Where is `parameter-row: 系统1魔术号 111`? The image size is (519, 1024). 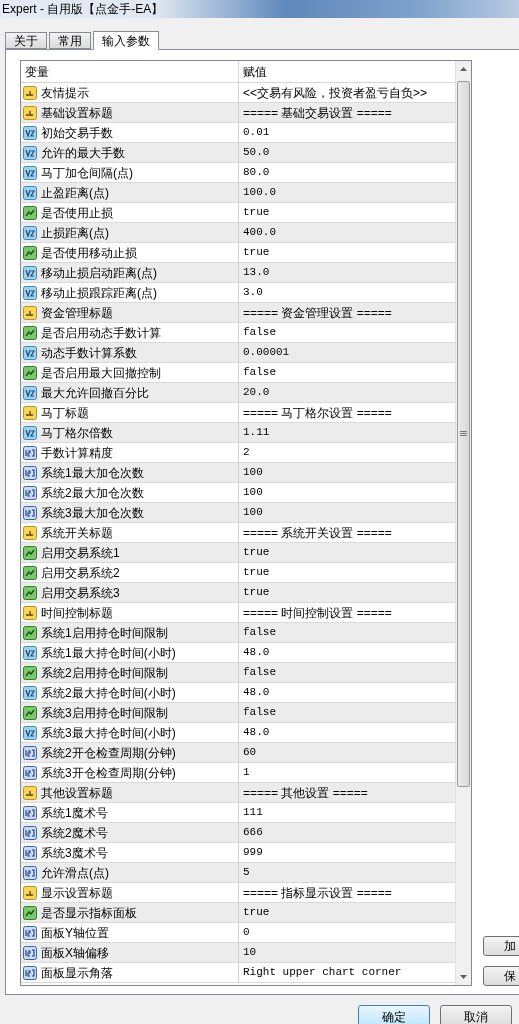
parameter-row: 系统1魔术号 111 is located at coordinates (238, 813).